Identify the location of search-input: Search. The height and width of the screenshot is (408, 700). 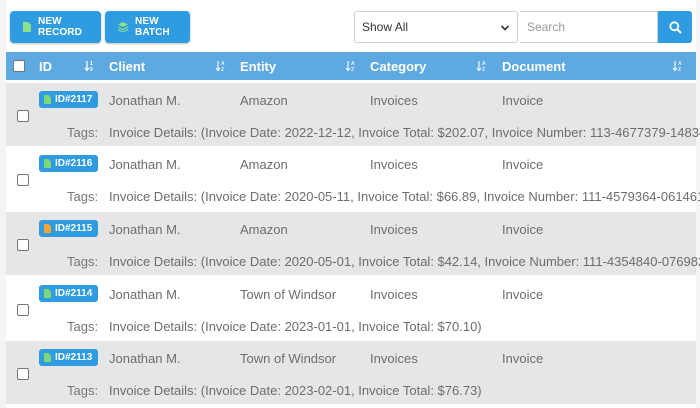
(589, 27).